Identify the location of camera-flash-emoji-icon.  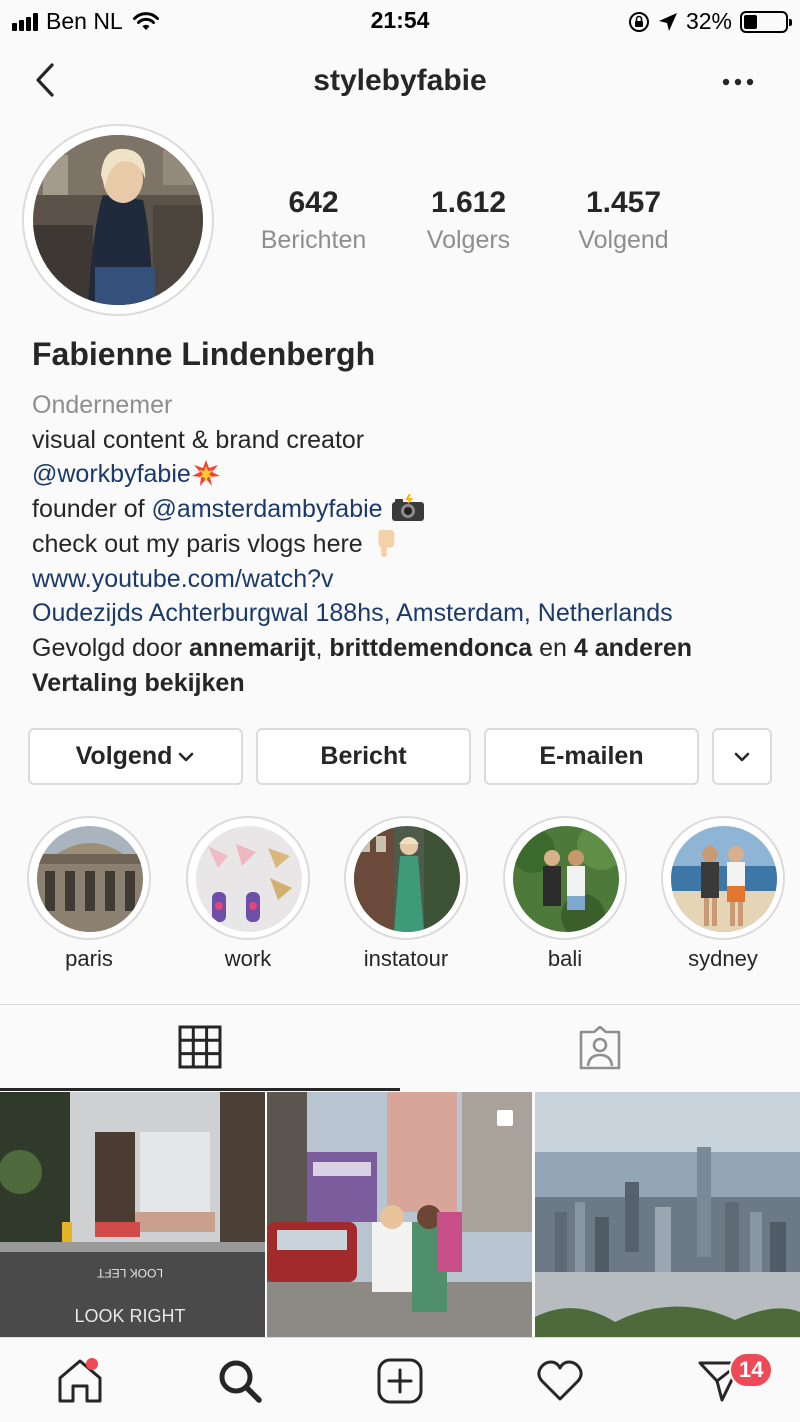
(407, 508).